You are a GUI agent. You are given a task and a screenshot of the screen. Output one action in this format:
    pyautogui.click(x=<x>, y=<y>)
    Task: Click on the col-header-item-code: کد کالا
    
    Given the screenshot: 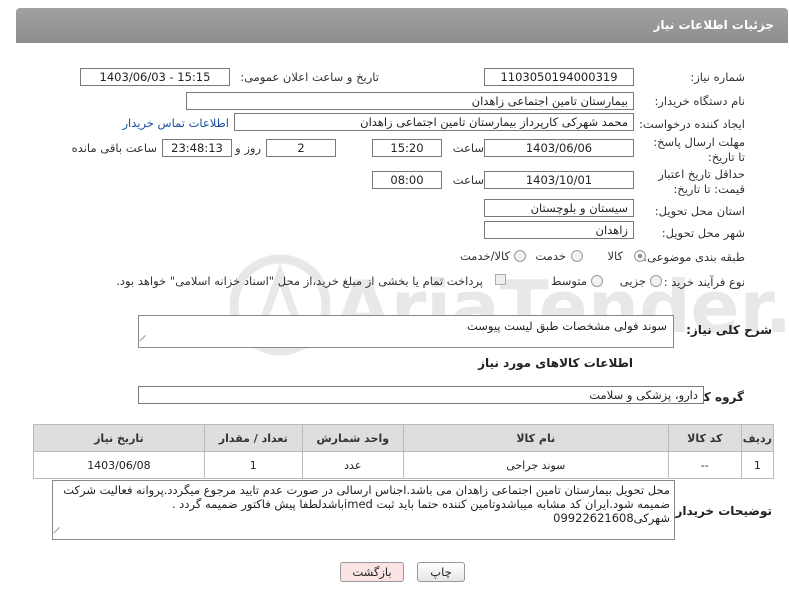 What is the action you would take?
    pyautogui.click(x=704, y=438)
    